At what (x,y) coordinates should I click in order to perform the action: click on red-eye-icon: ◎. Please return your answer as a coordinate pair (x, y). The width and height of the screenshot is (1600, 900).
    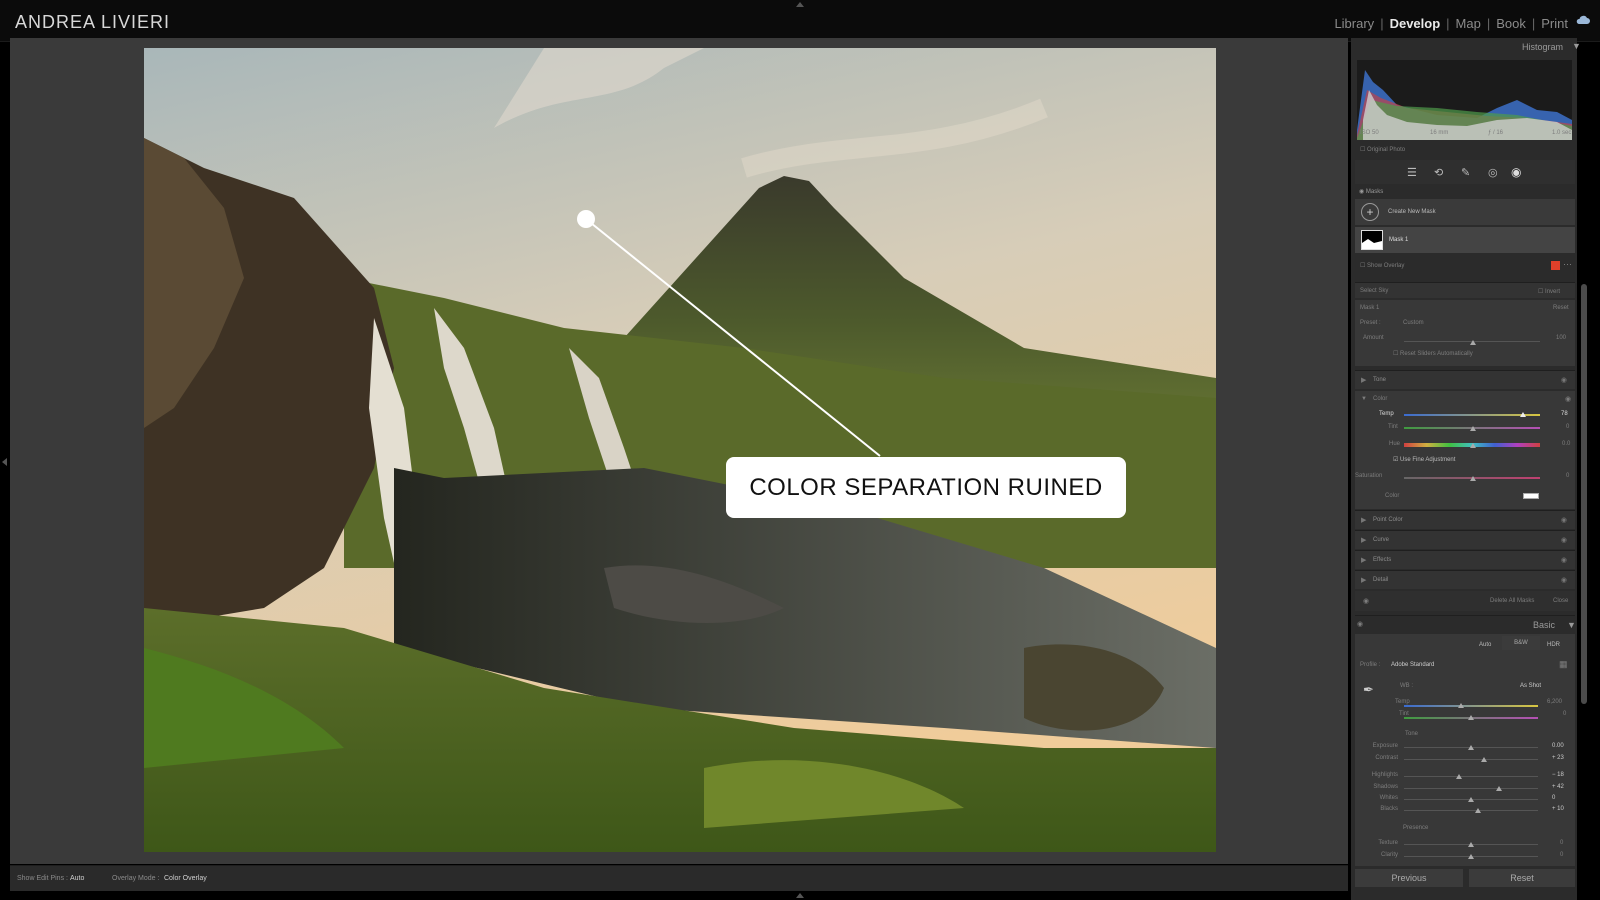
    Looking at the image, I should click on (1493, 172).